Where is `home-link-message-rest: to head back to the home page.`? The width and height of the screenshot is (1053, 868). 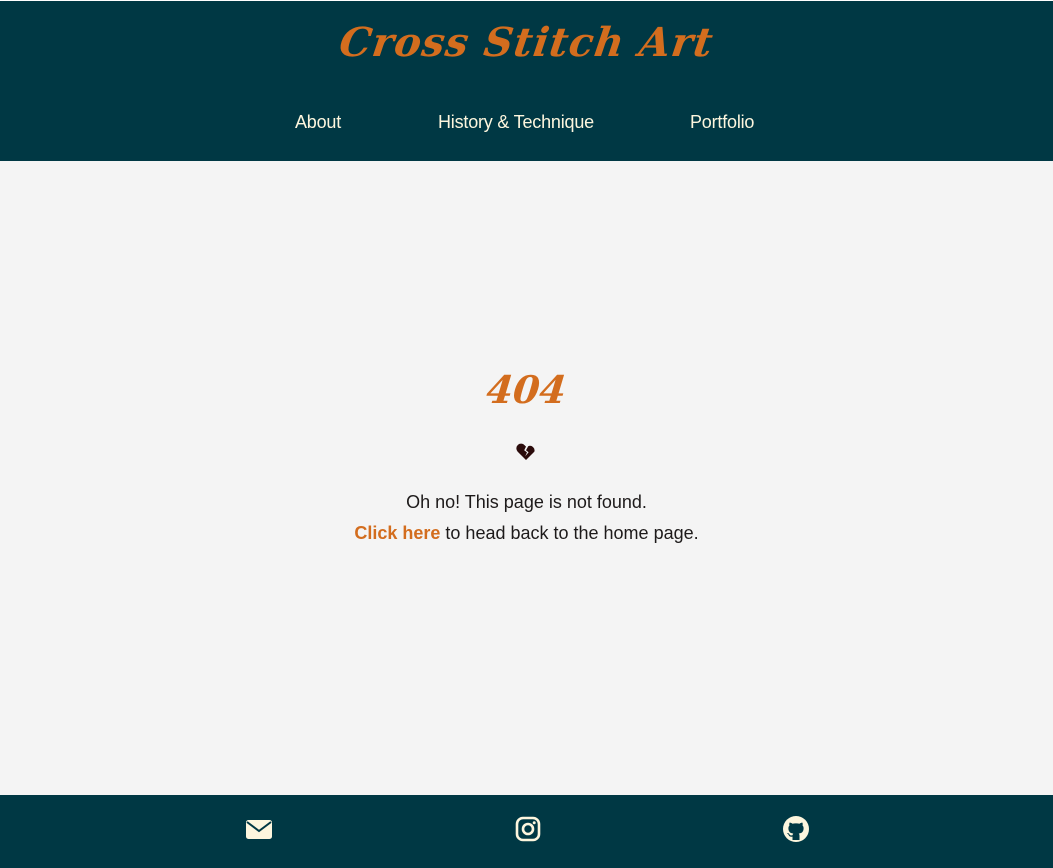 home-link-message-rest: to head back to the home page. is located at coordinates (569, 533).